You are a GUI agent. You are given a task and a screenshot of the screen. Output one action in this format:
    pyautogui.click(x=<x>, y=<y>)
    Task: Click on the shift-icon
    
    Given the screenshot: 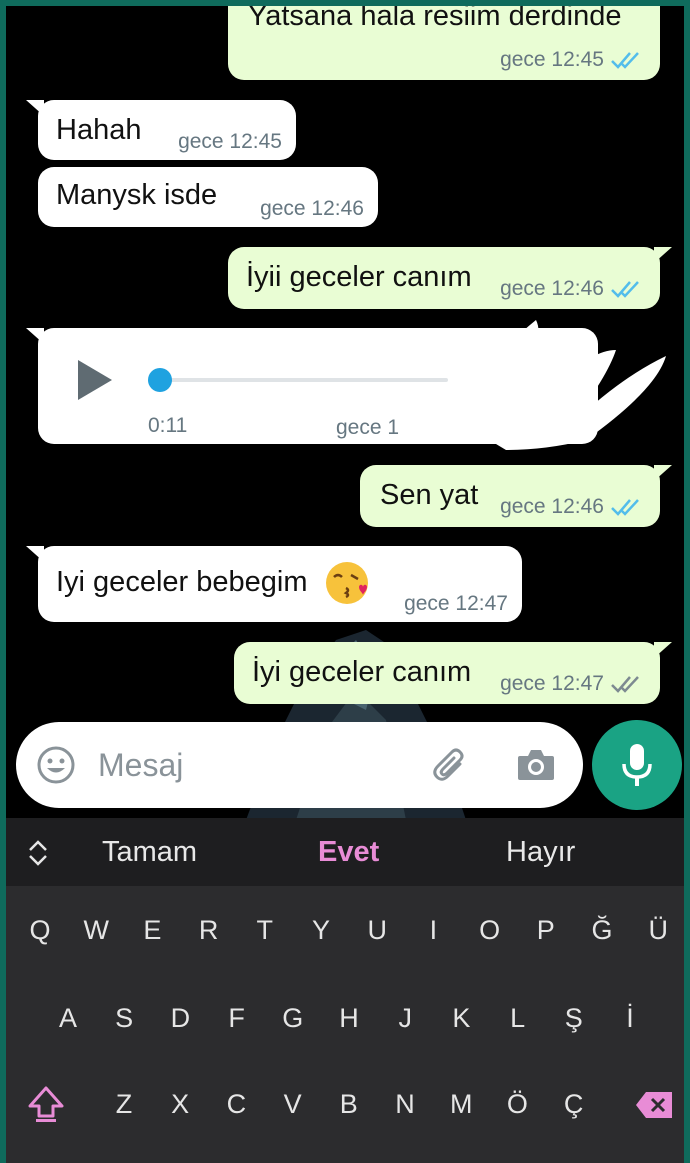 What is the action you would take?
    pyautogui.click(x=46, y=1104)
    